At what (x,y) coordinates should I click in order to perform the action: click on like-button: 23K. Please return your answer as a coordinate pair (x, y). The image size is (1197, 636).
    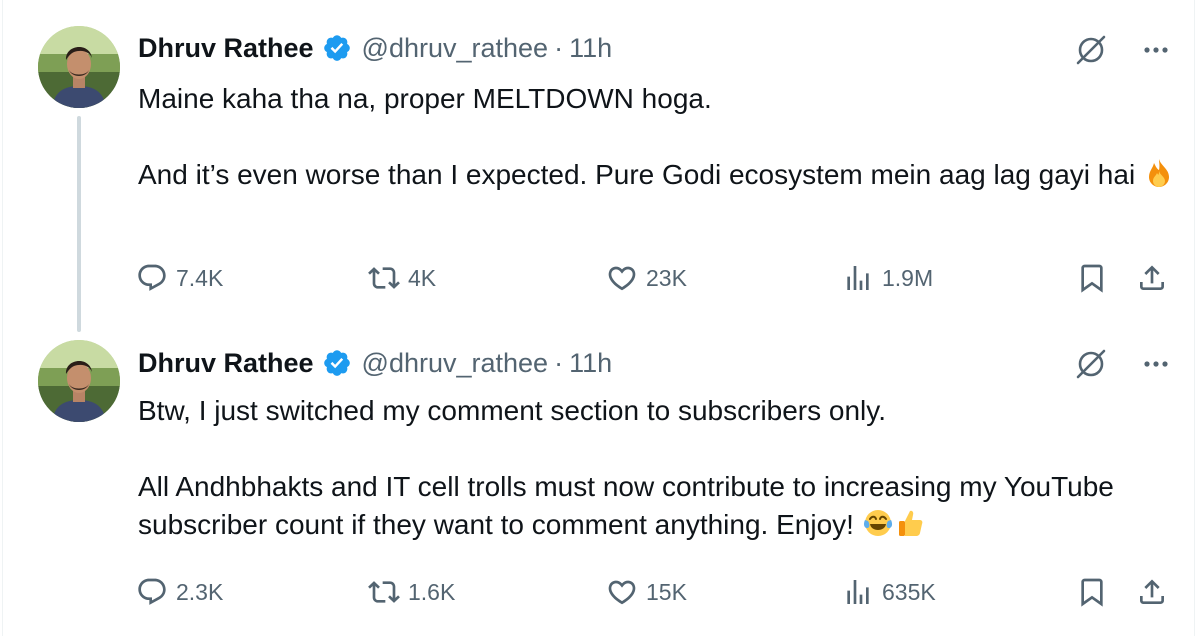
    Looking at the image, I should click on (646, 278).